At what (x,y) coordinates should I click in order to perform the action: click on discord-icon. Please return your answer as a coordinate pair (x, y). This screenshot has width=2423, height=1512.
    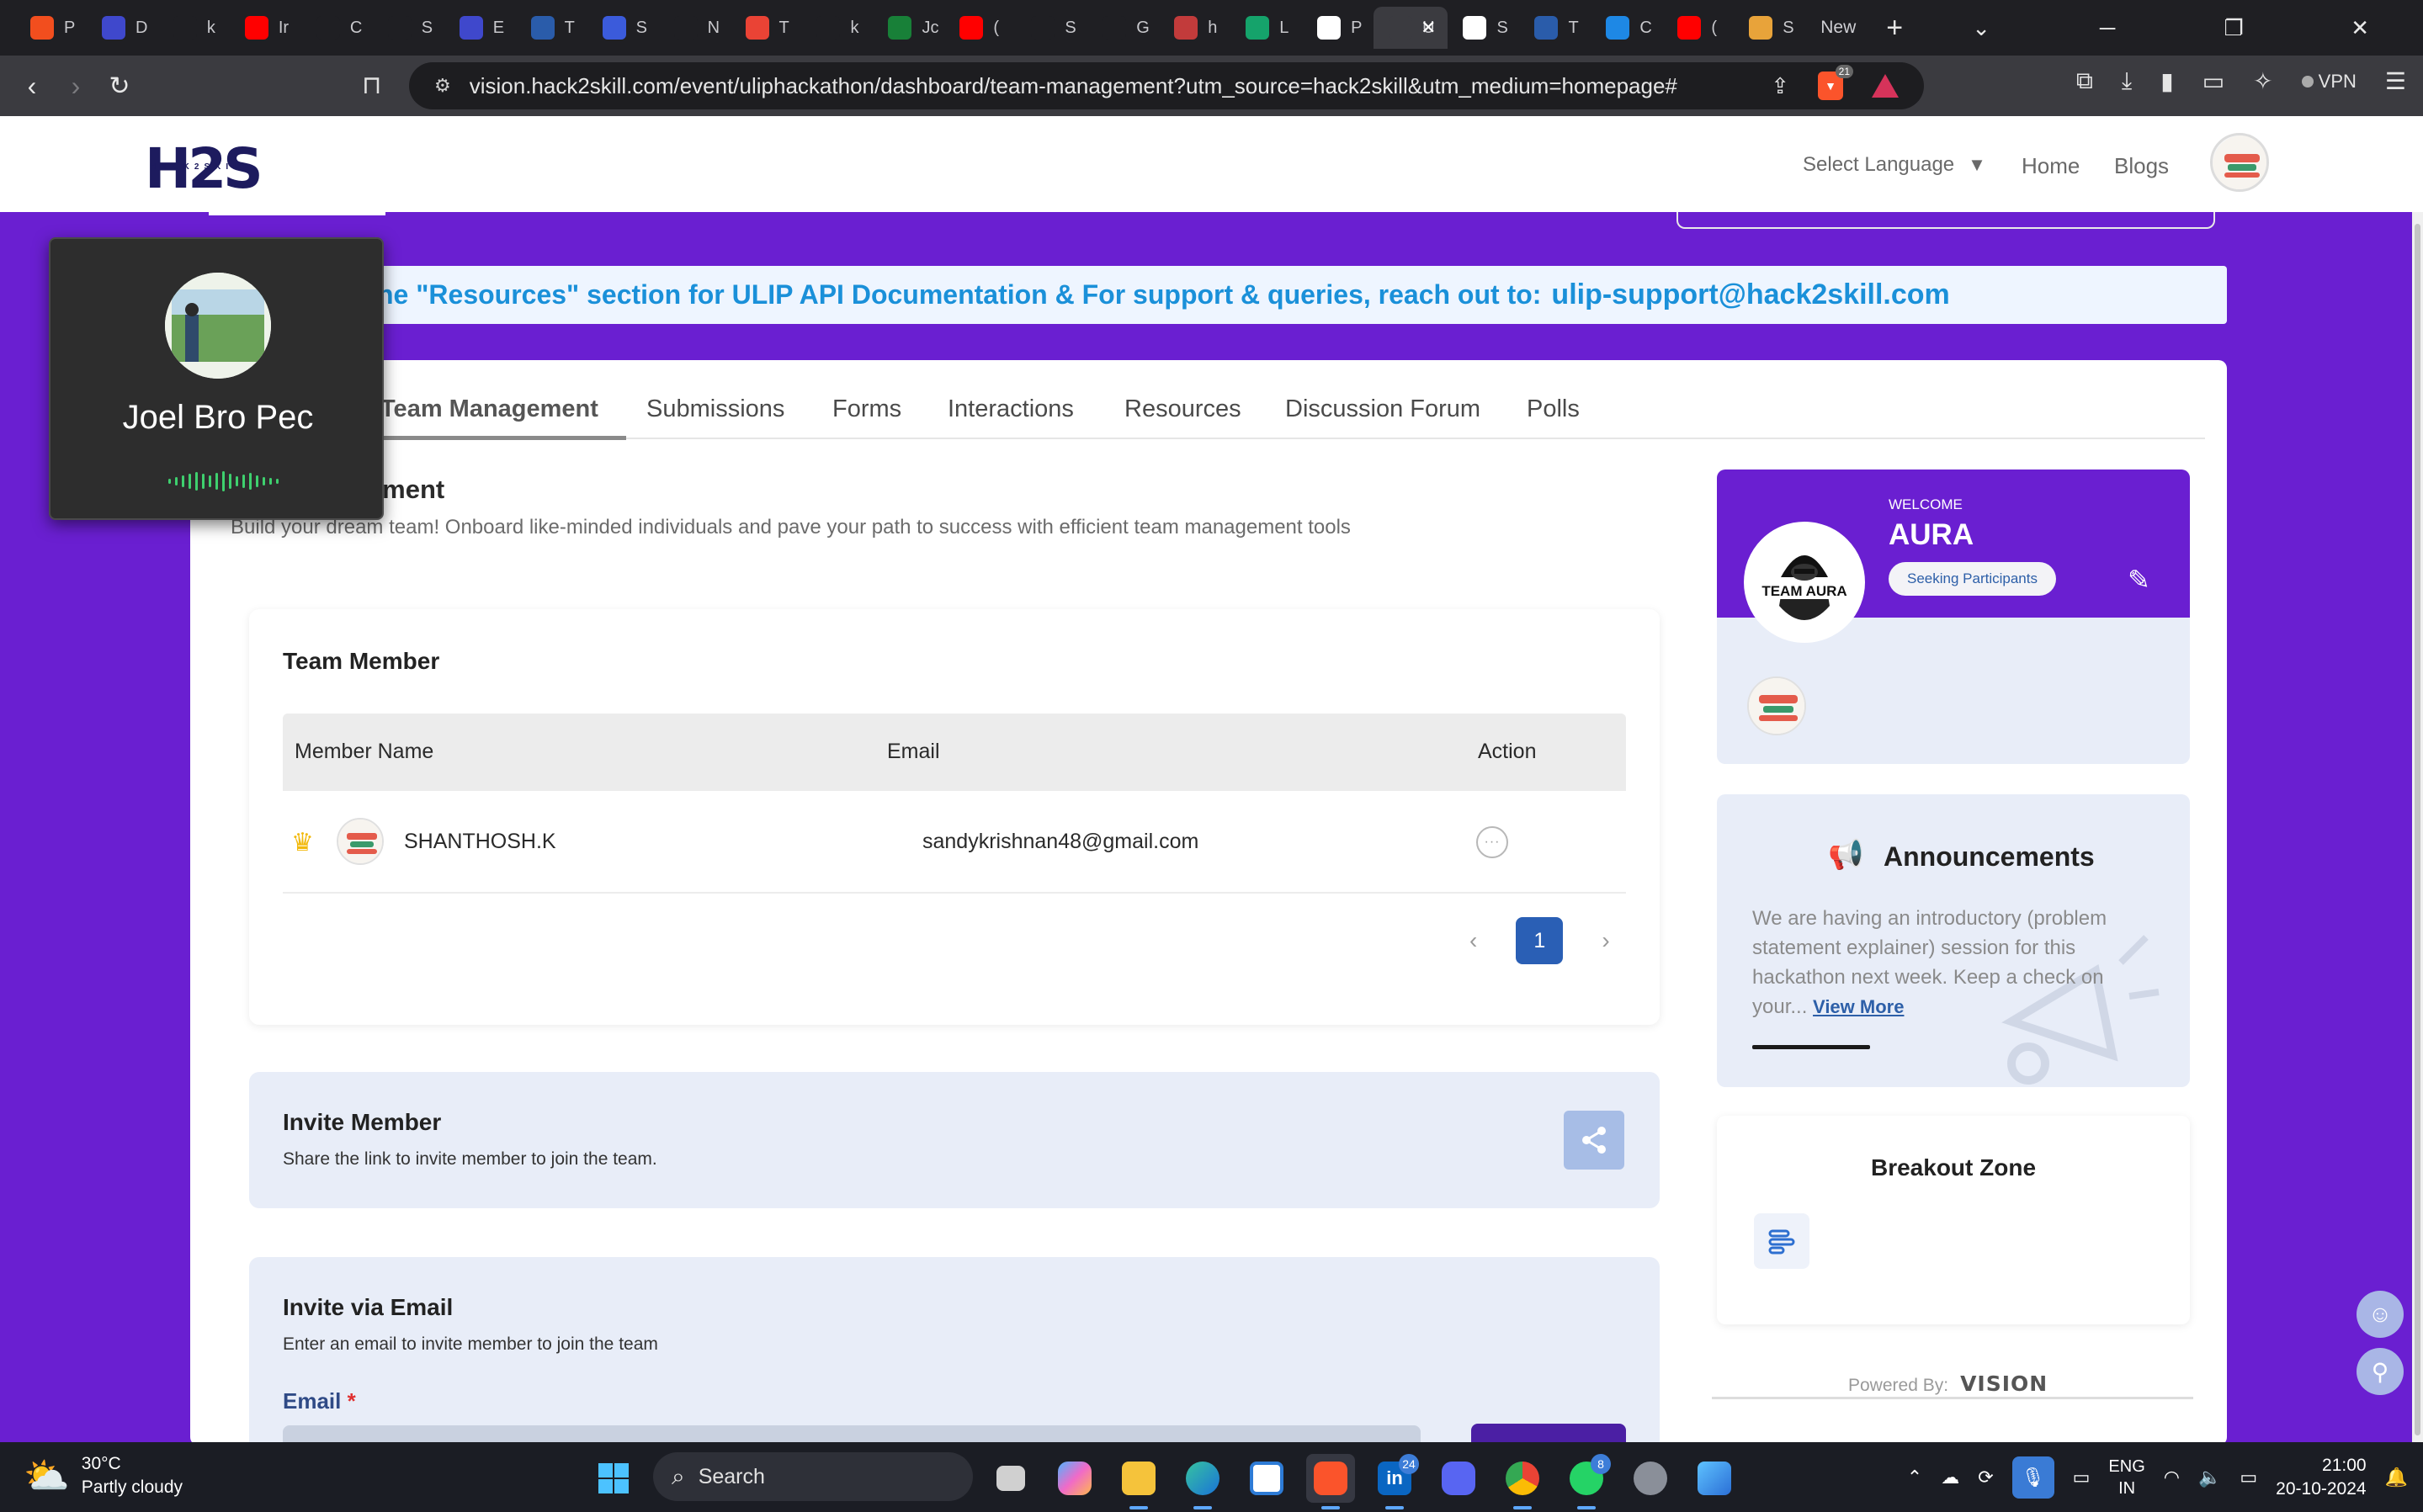
    Looking at the image, I should click on (1458, 1478).